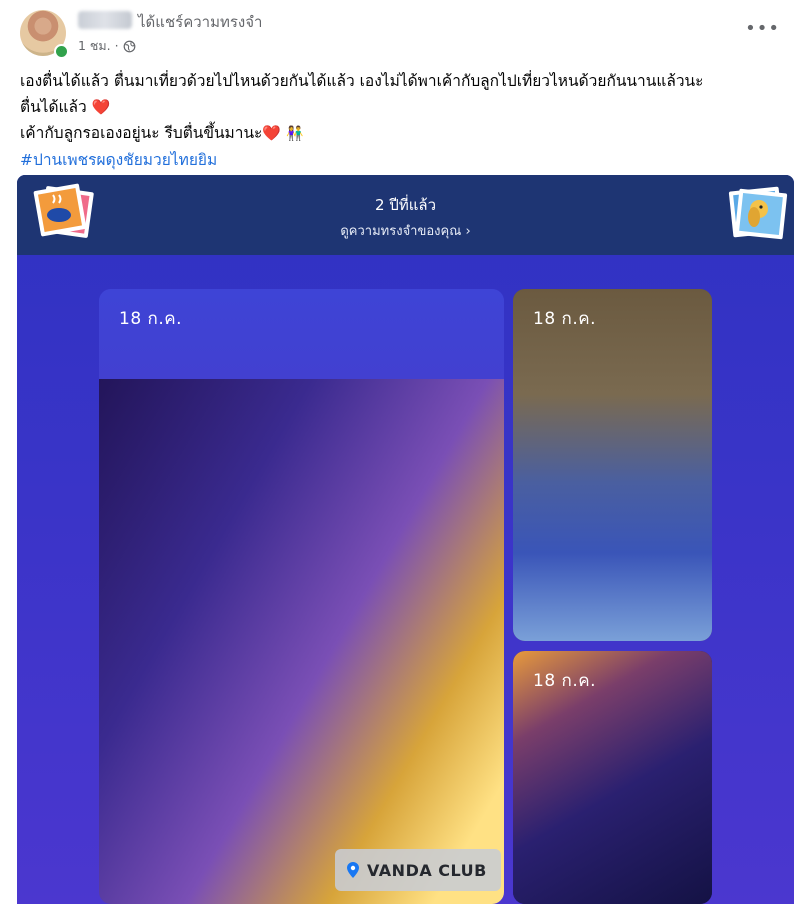 The height and width of the screenshot is (904, 800). Describe the element at coordinates (53, 107) in the screenshot. I see `post-line-2-text: ตื่นได้แล้ว` at that location.